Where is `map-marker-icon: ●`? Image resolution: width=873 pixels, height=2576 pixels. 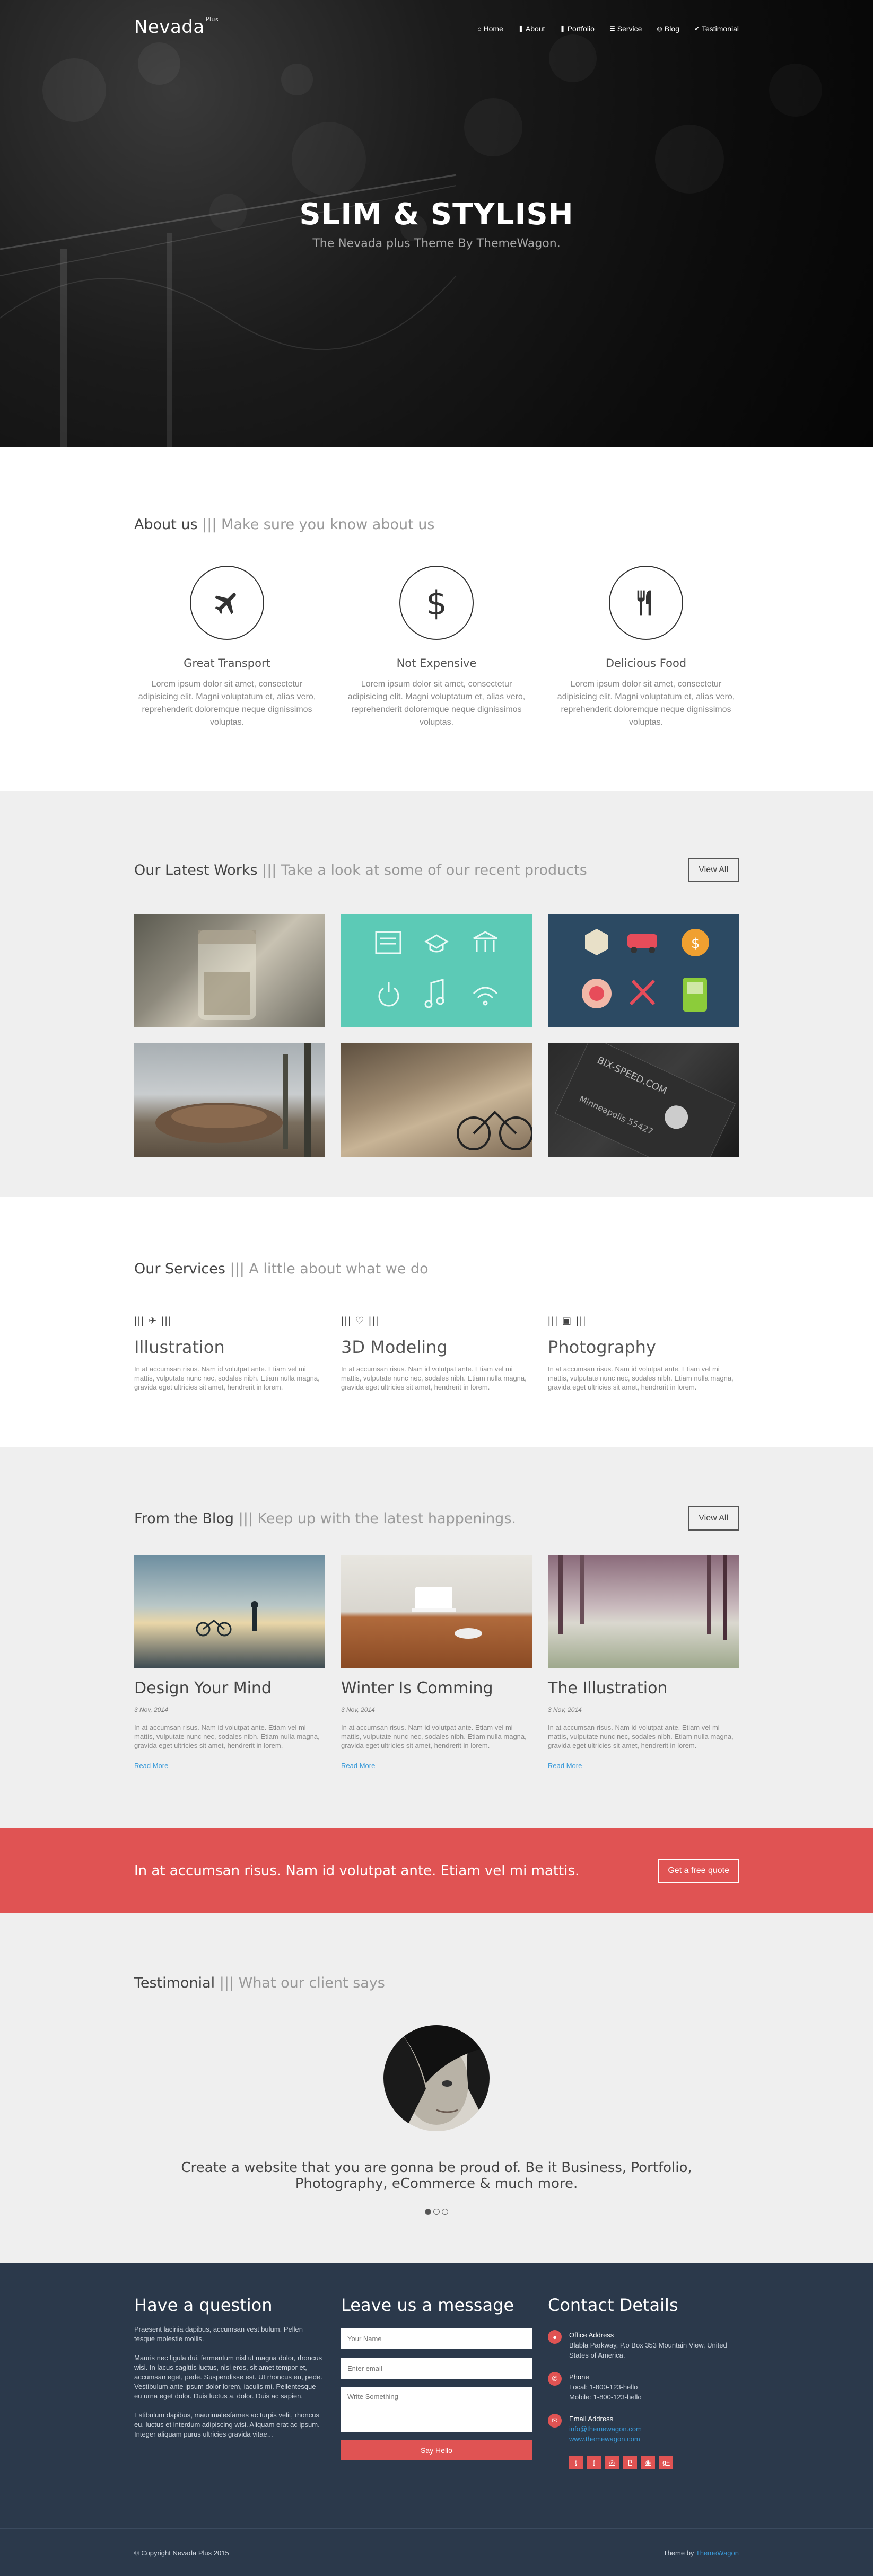
map-marker-icon: ● is located at coordinates (555, 2337).